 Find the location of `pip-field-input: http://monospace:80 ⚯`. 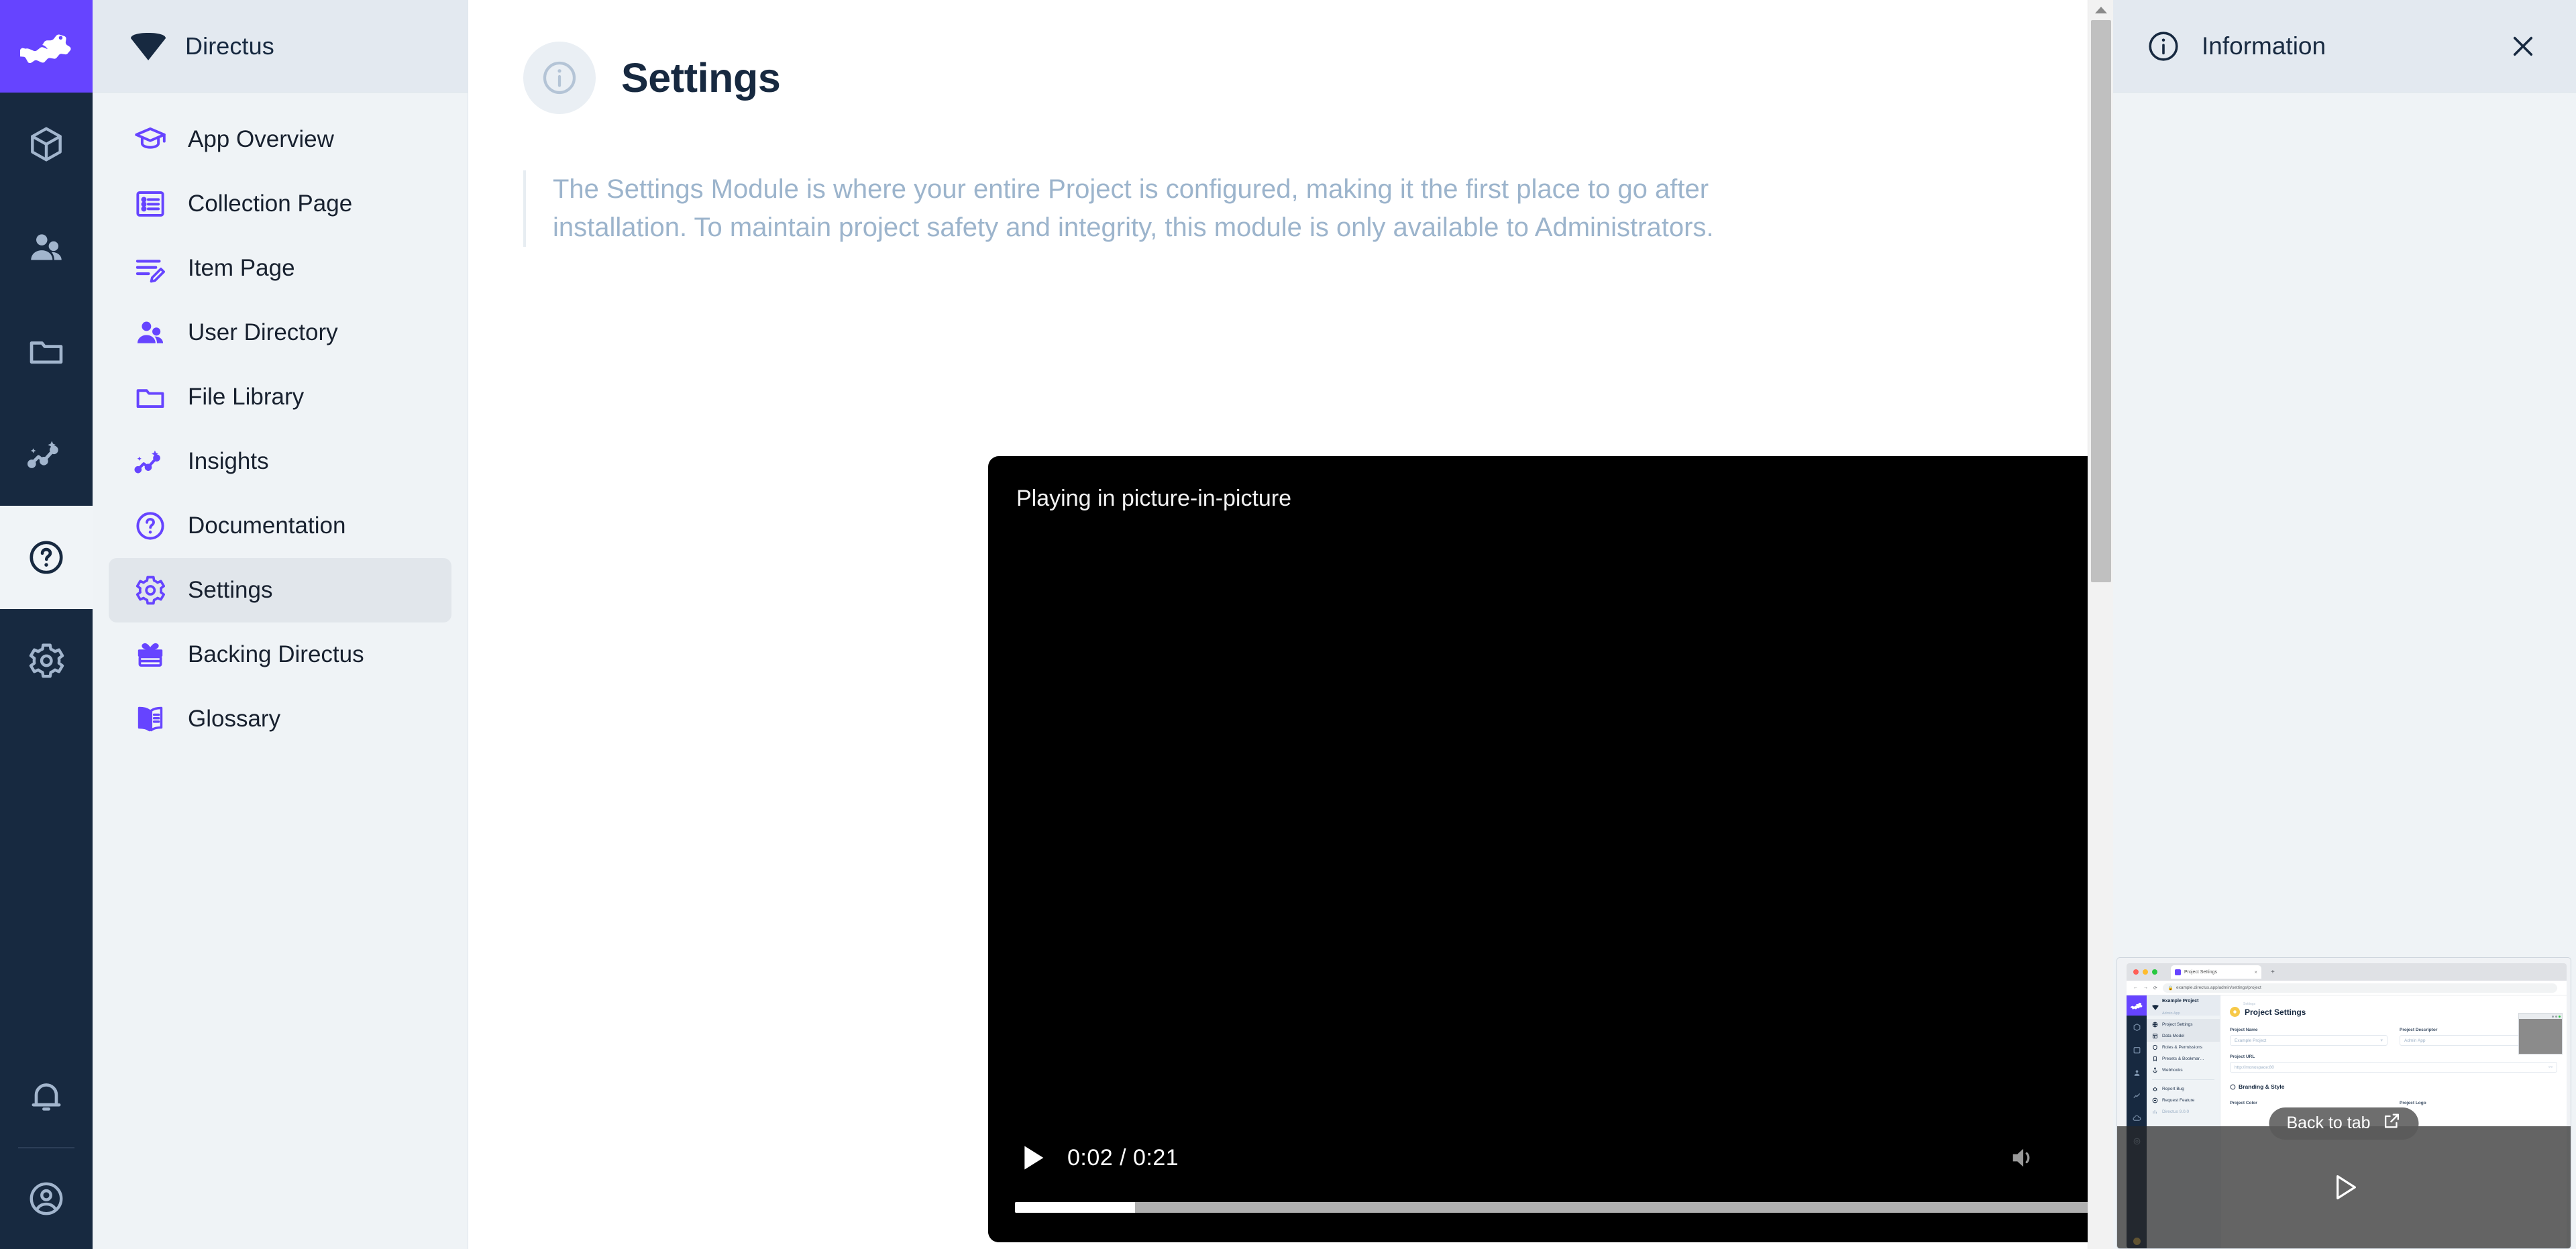

pip-field-input: http://monospace:80 ⚯ is located at coordinates (2393, 1067).